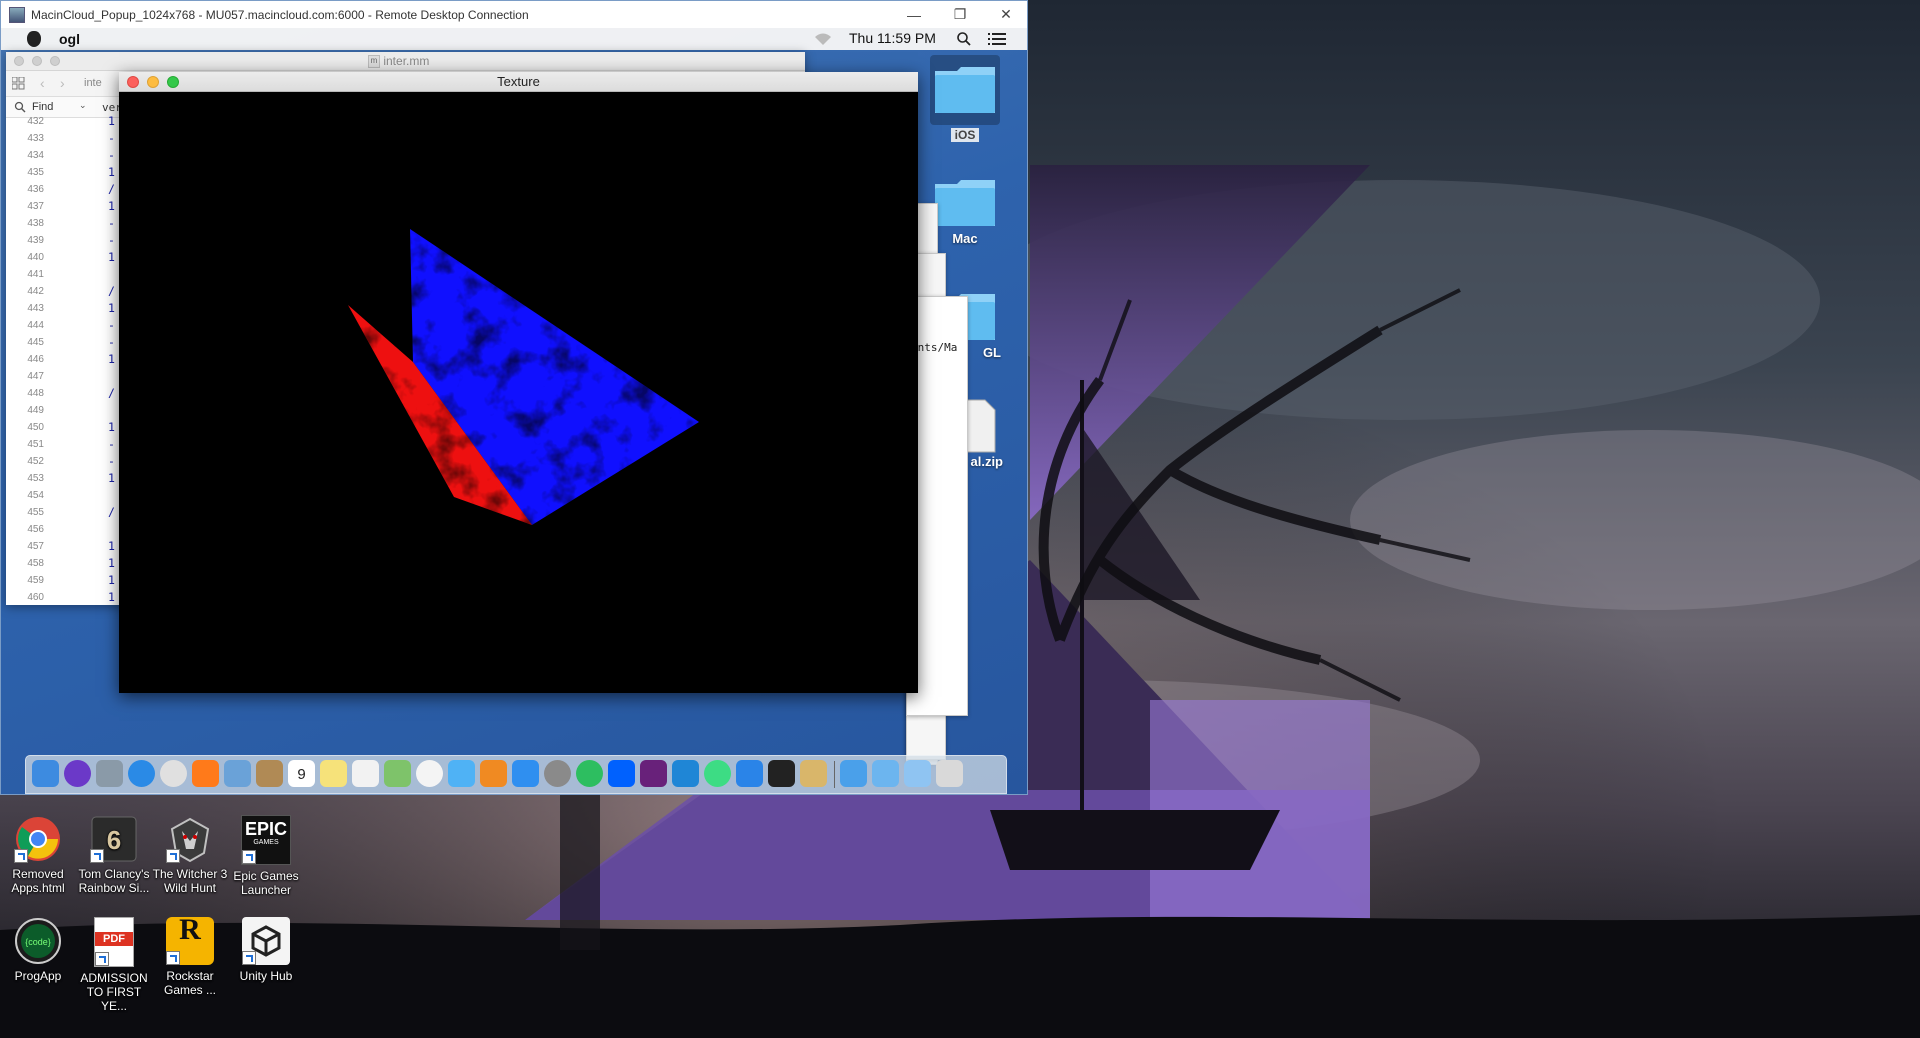 Image resolution: width=1920 pixels, height=1038 pixels. Describe the element at coordinates (518, 82) in the screenshot. I see `texture-titlebar: Texture` at that location.